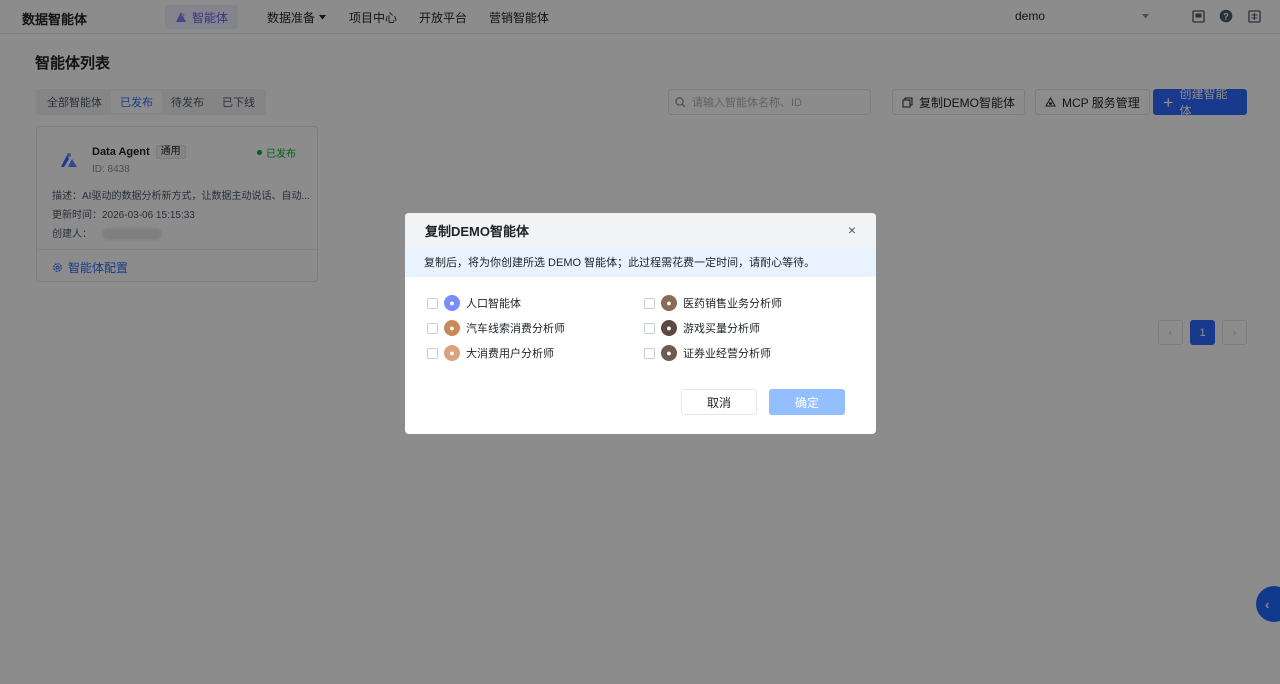 The width and height of the screenshot is (1280, 684). I want to click on option-game: ● 游戏买量分析师, so click(702, 328).